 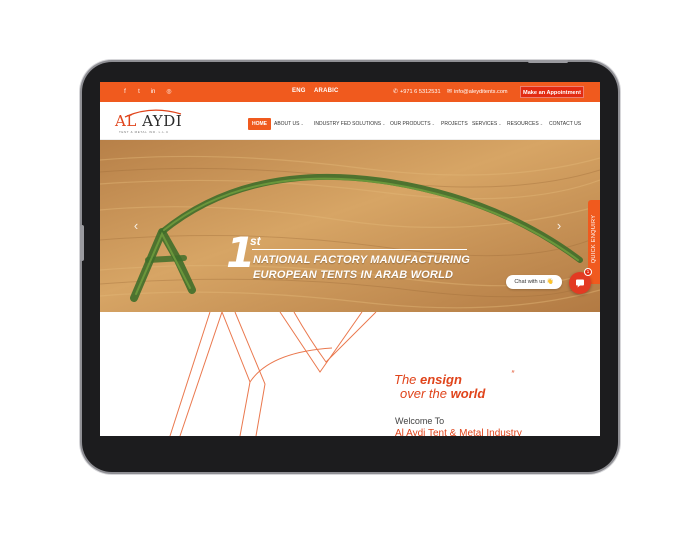 I want to click on chat-notification-badge: 1, so click(x=588, y=272).